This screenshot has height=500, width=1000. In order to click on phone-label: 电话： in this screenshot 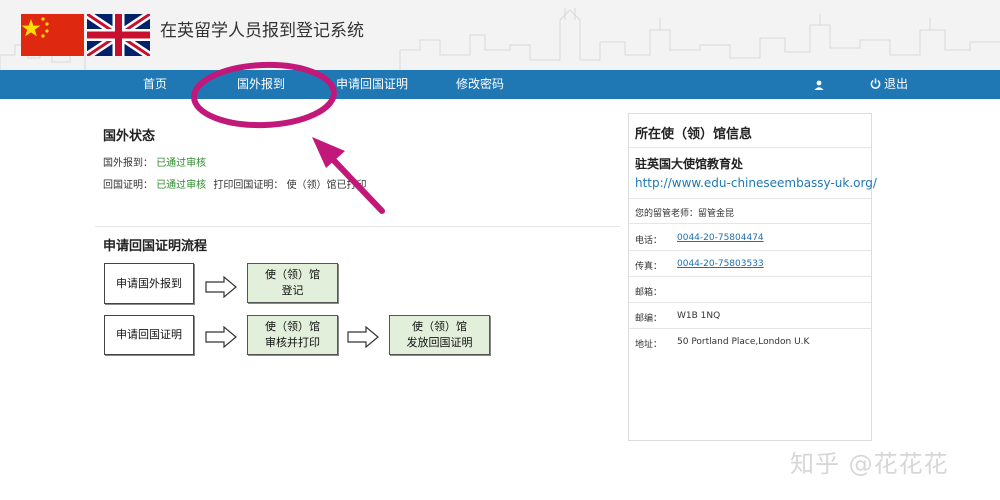, I will do `click(649, 241)`.